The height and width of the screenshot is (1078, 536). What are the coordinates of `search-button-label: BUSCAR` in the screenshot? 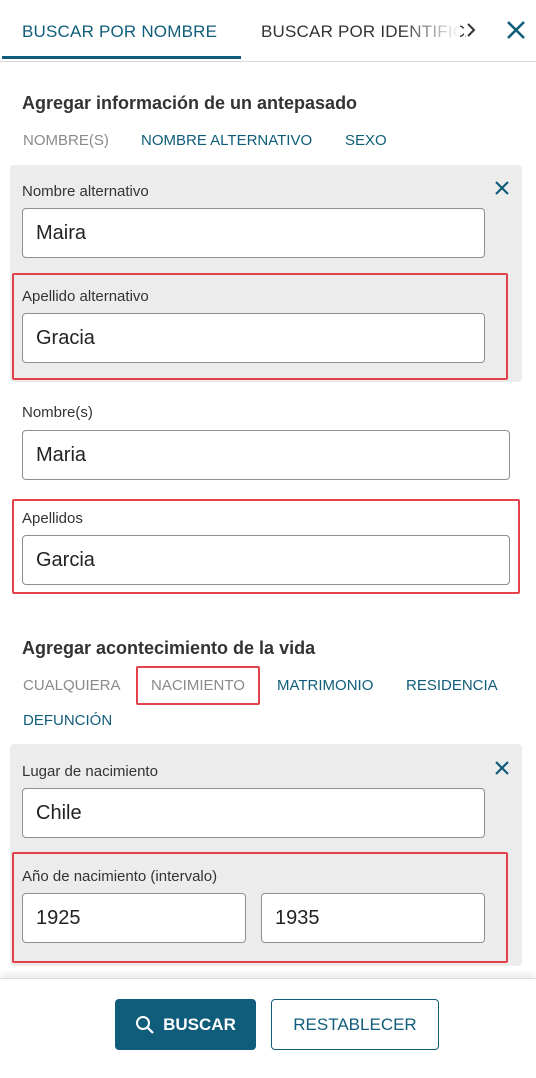 It's located at (199, 1024).